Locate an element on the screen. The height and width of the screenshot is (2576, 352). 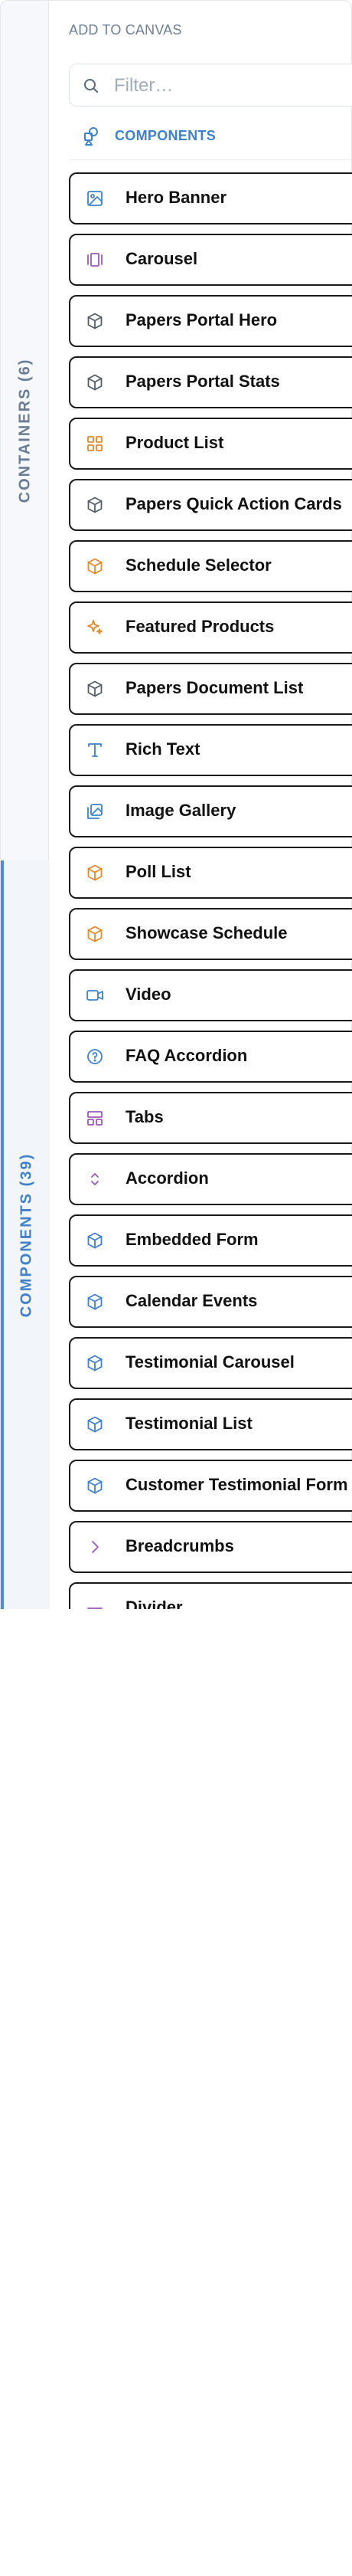
component-item-breadcrumbs: Breadcrumbs is located at coordinates (211, 1547).